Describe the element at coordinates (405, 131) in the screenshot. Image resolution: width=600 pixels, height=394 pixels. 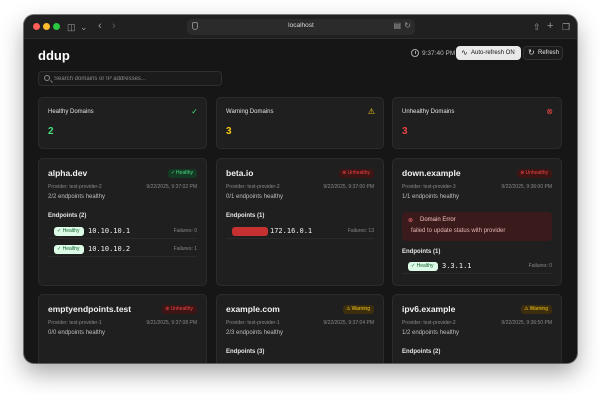
I see `unhealthy-count: 3` at that location.